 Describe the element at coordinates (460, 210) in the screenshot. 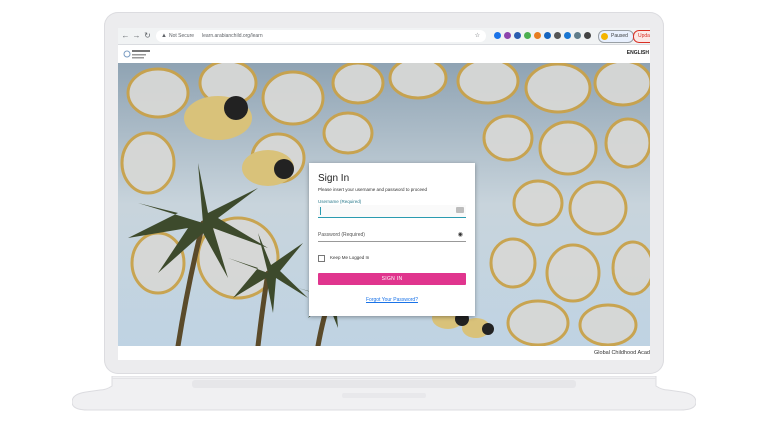

I see `keyboard-icon` at that location.